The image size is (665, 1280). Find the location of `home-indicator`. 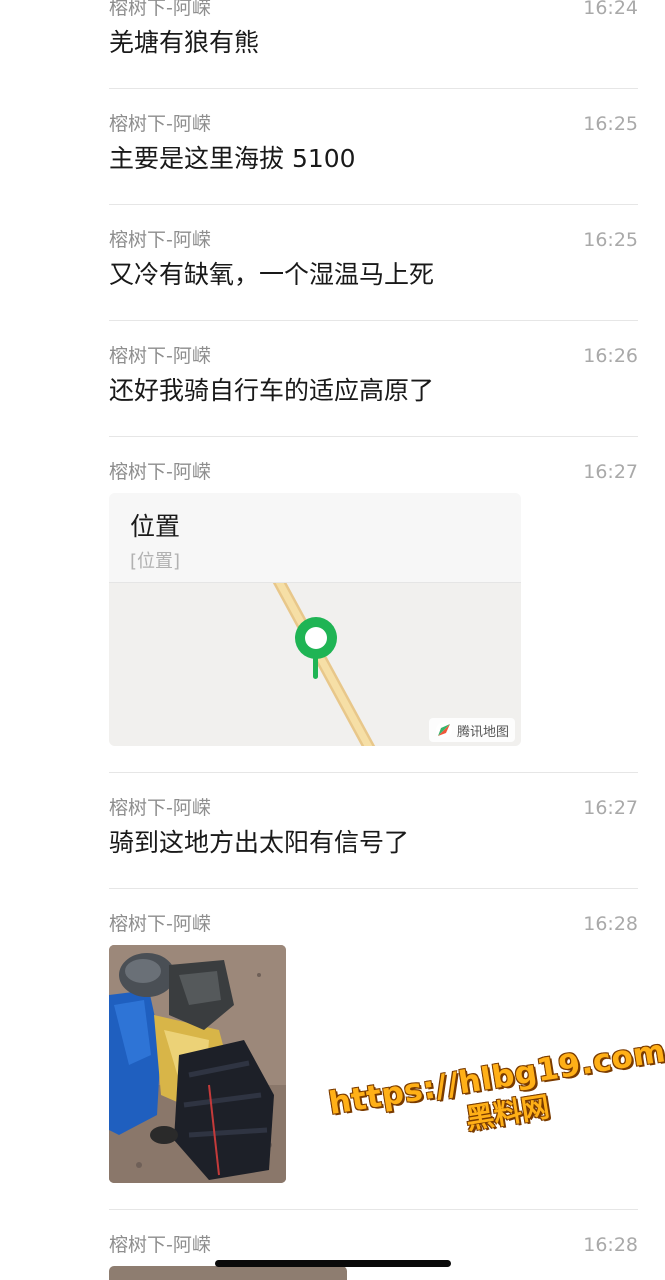

home-indicator is located at coordinates (333, 1263).